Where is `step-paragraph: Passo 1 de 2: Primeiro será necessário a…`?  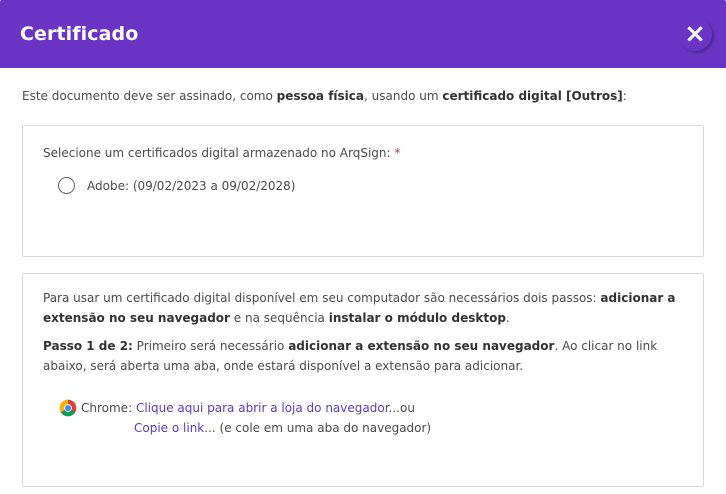
step-paragraph: Passo 1 de 2: Primeiro será necessário a… is located at coordinates (363, 356).